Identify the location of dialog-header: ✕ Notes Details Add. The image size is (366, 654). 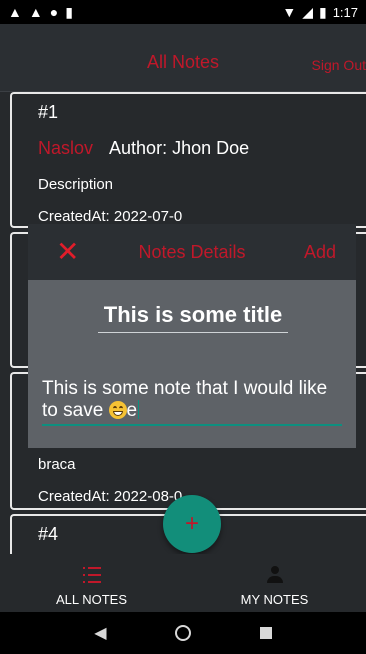
(192, 252).